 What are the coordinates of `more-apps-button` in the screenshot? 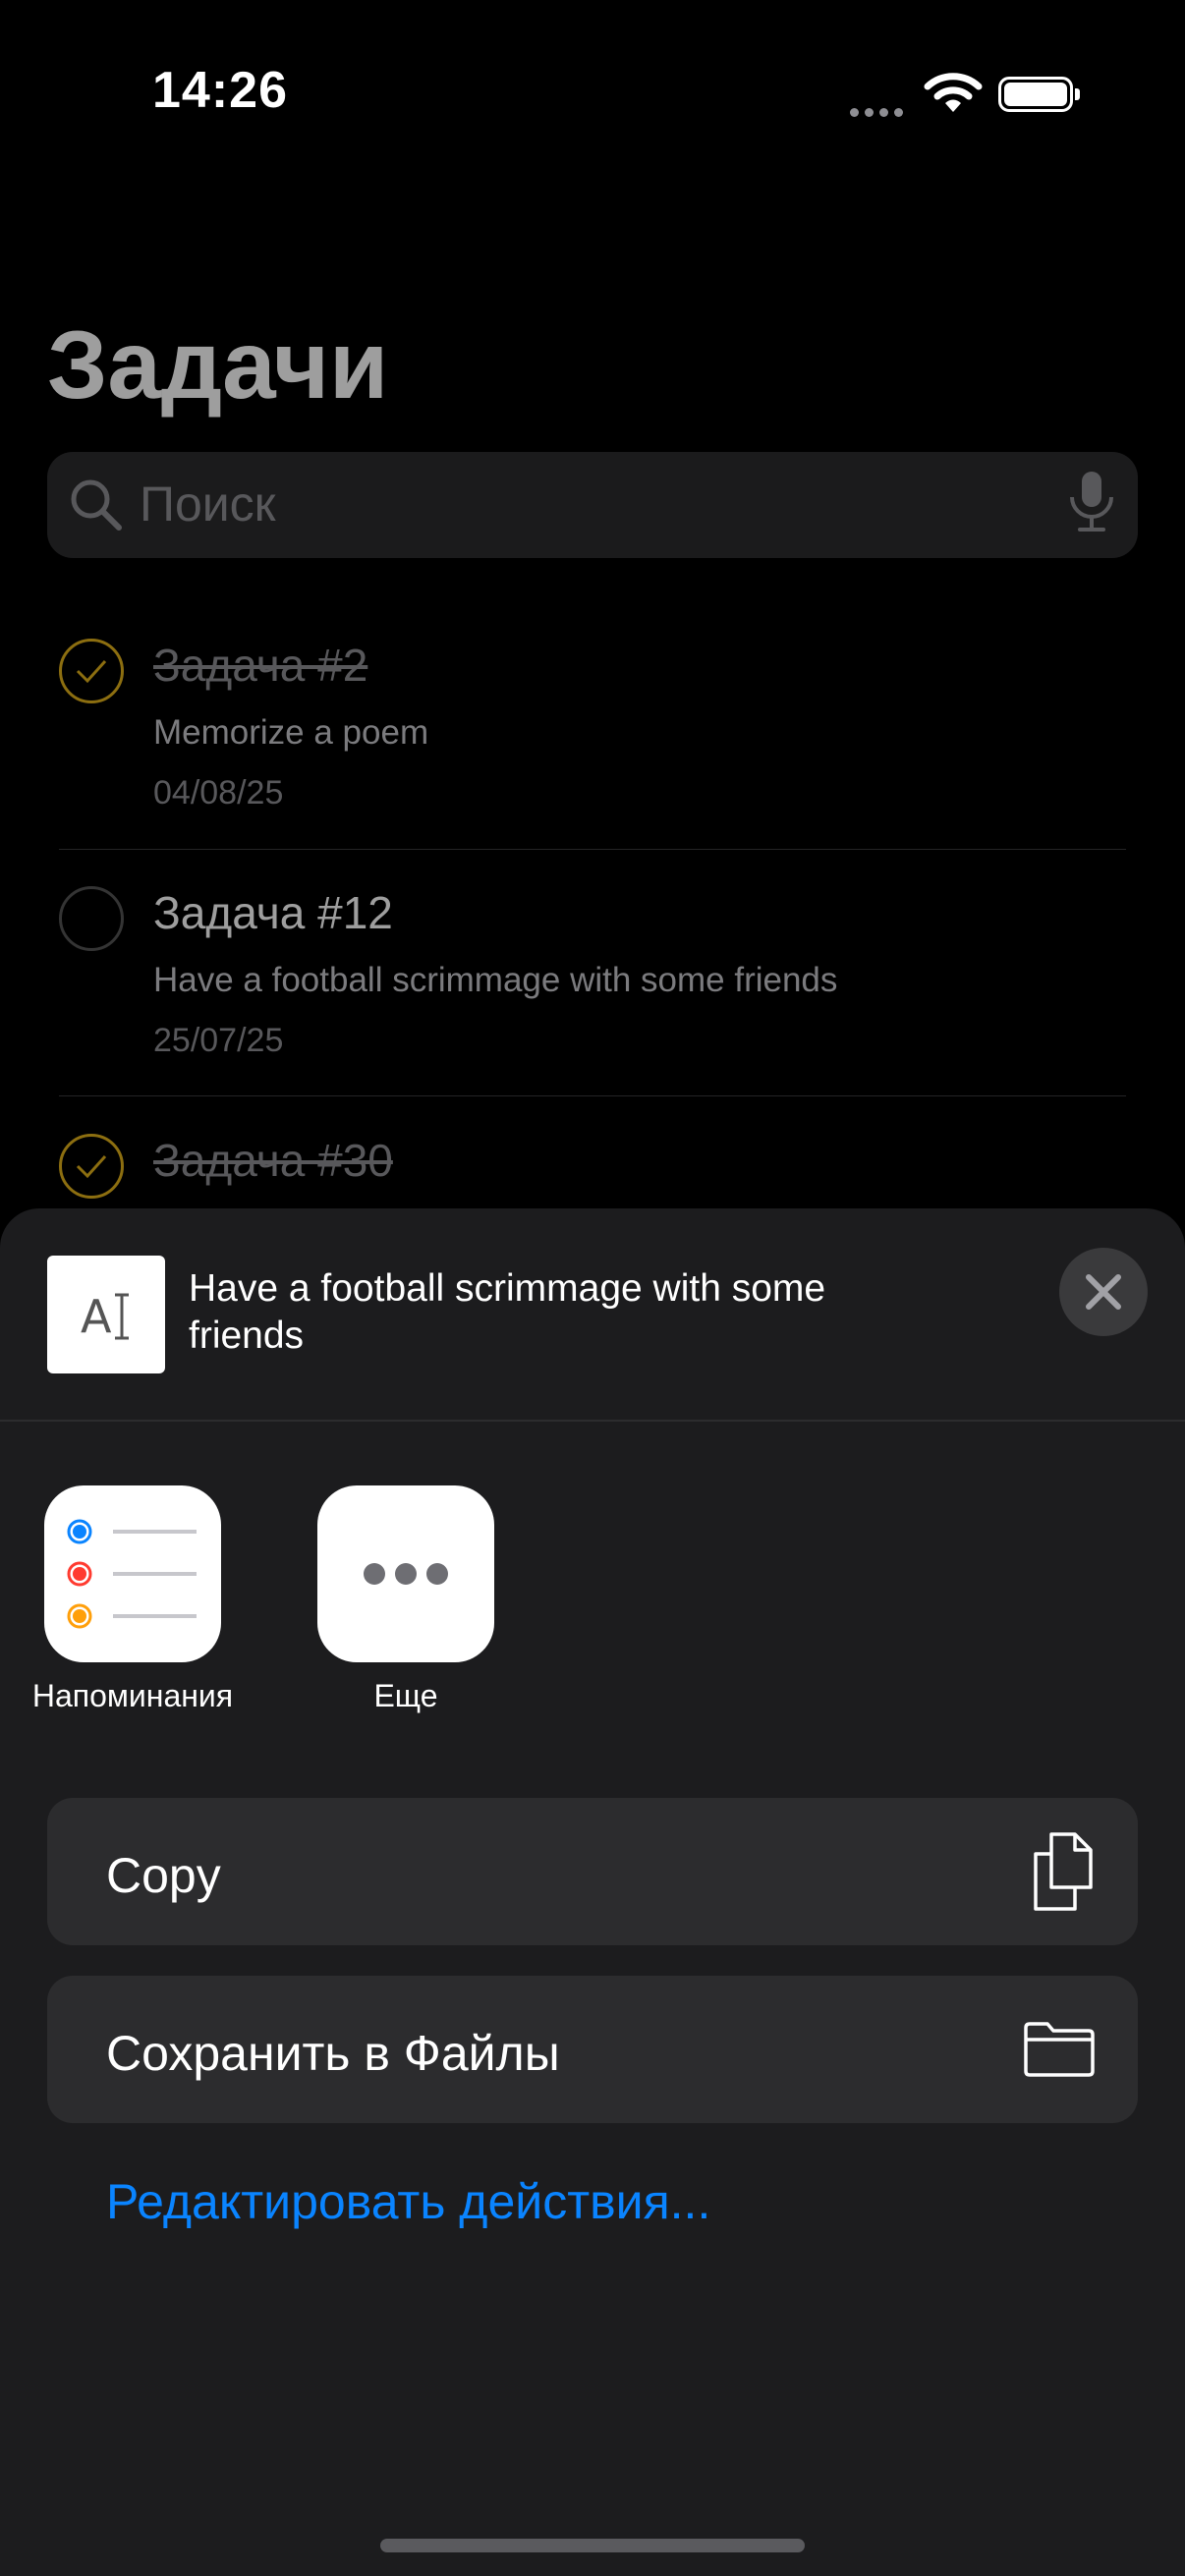 It's located at (406, 1573).